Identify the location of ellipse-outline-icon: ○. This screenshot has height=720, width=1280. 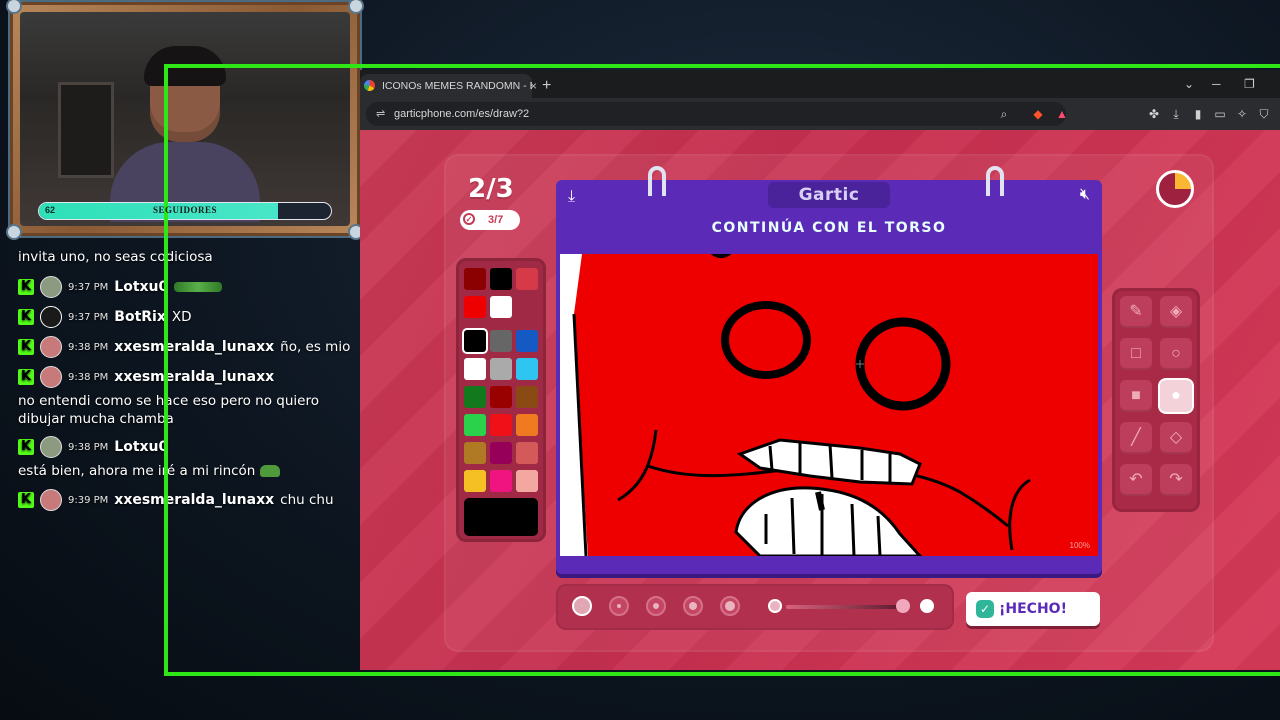
(1176, 354).